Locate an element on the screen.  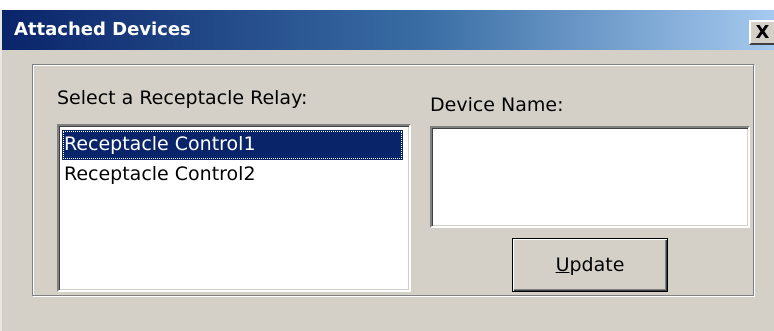
update-button: Update is located at coordinates (590, 265).